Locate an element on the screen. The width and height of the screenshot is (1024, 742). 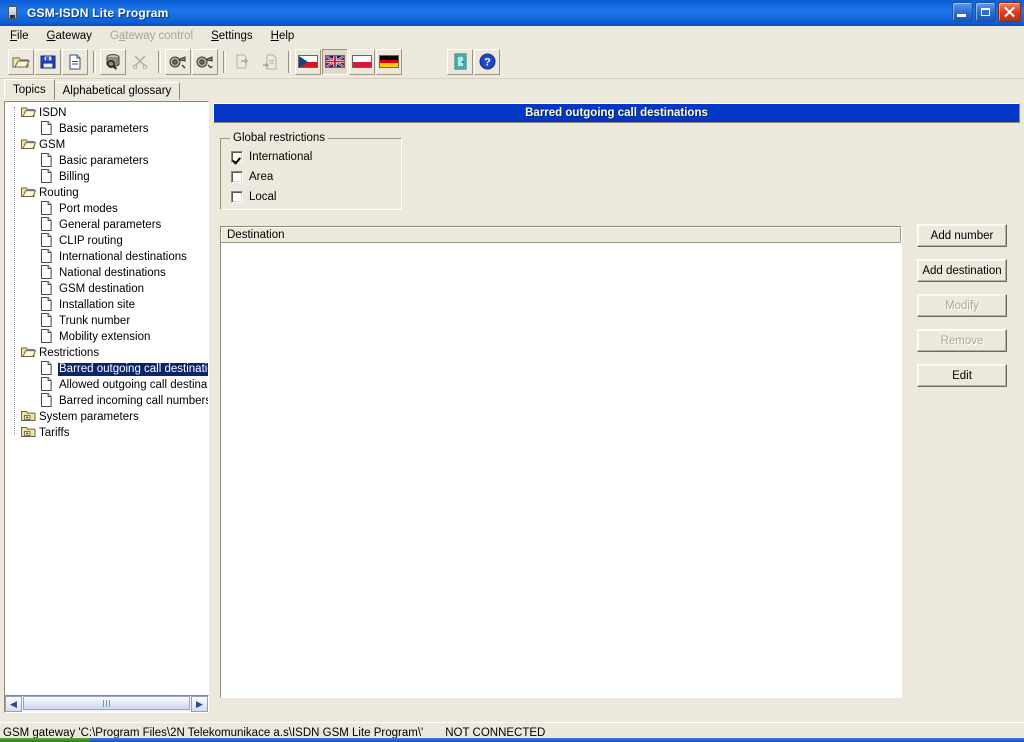
tree-item-label: GSM is located at coordinates (52, 144).